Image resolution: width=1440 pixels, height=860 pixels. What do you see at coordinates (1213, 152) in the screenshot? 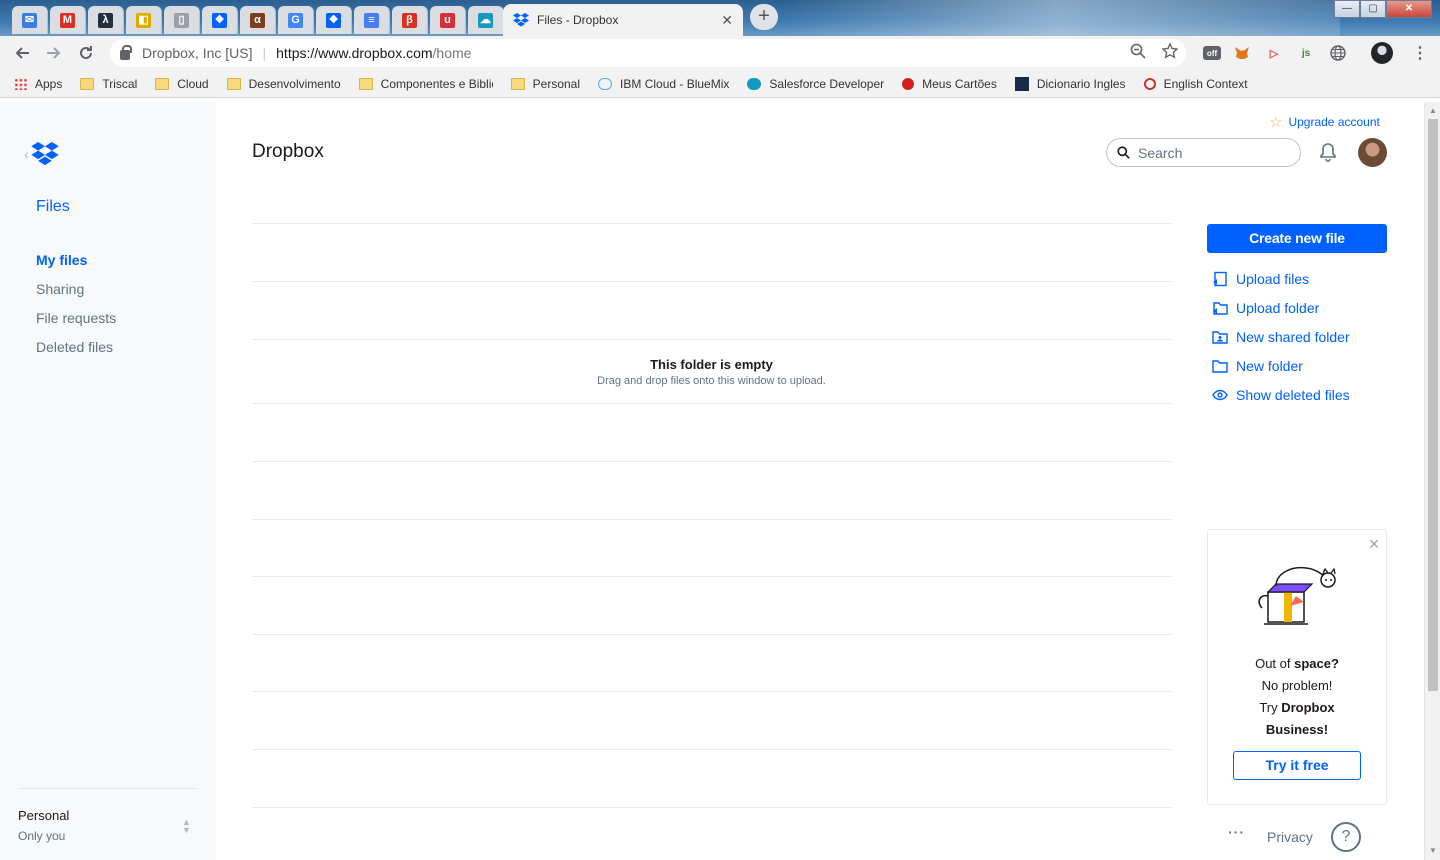
I see `search-input` at bounding box center [1213, 152].